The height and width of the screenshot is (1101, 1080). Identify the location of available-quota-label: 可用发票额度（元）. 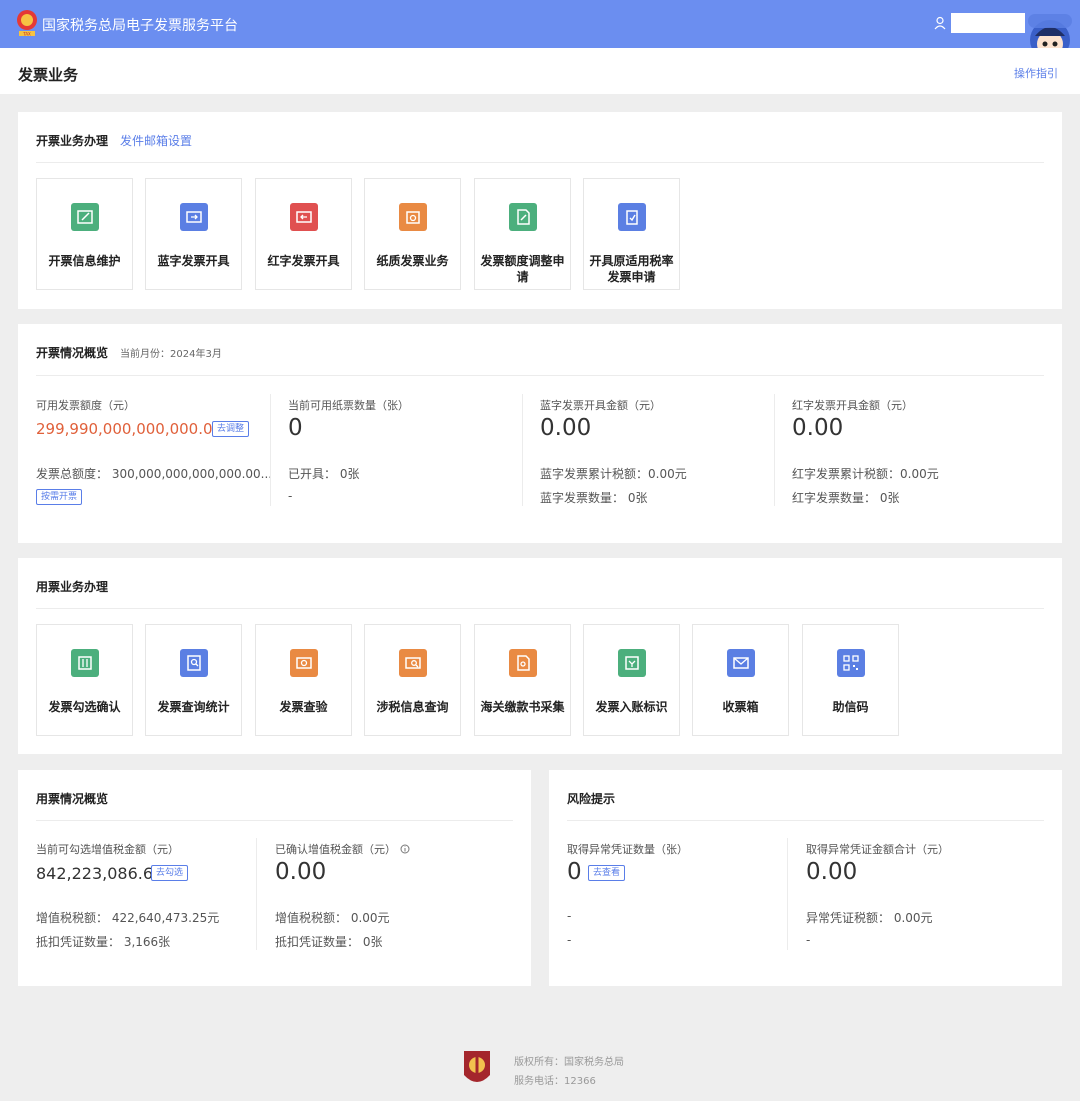
(85, 405).